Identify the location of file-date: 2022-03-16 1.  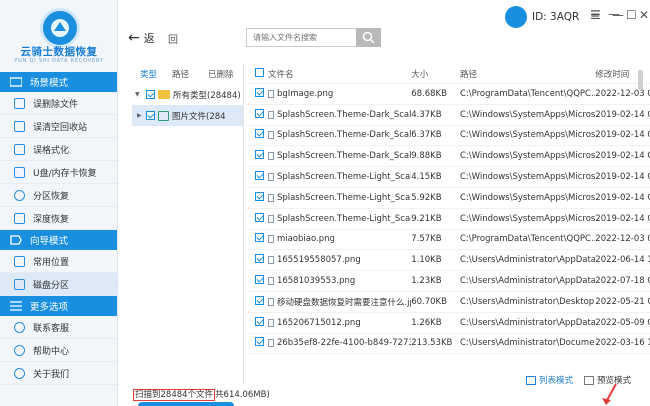
(622, 343).